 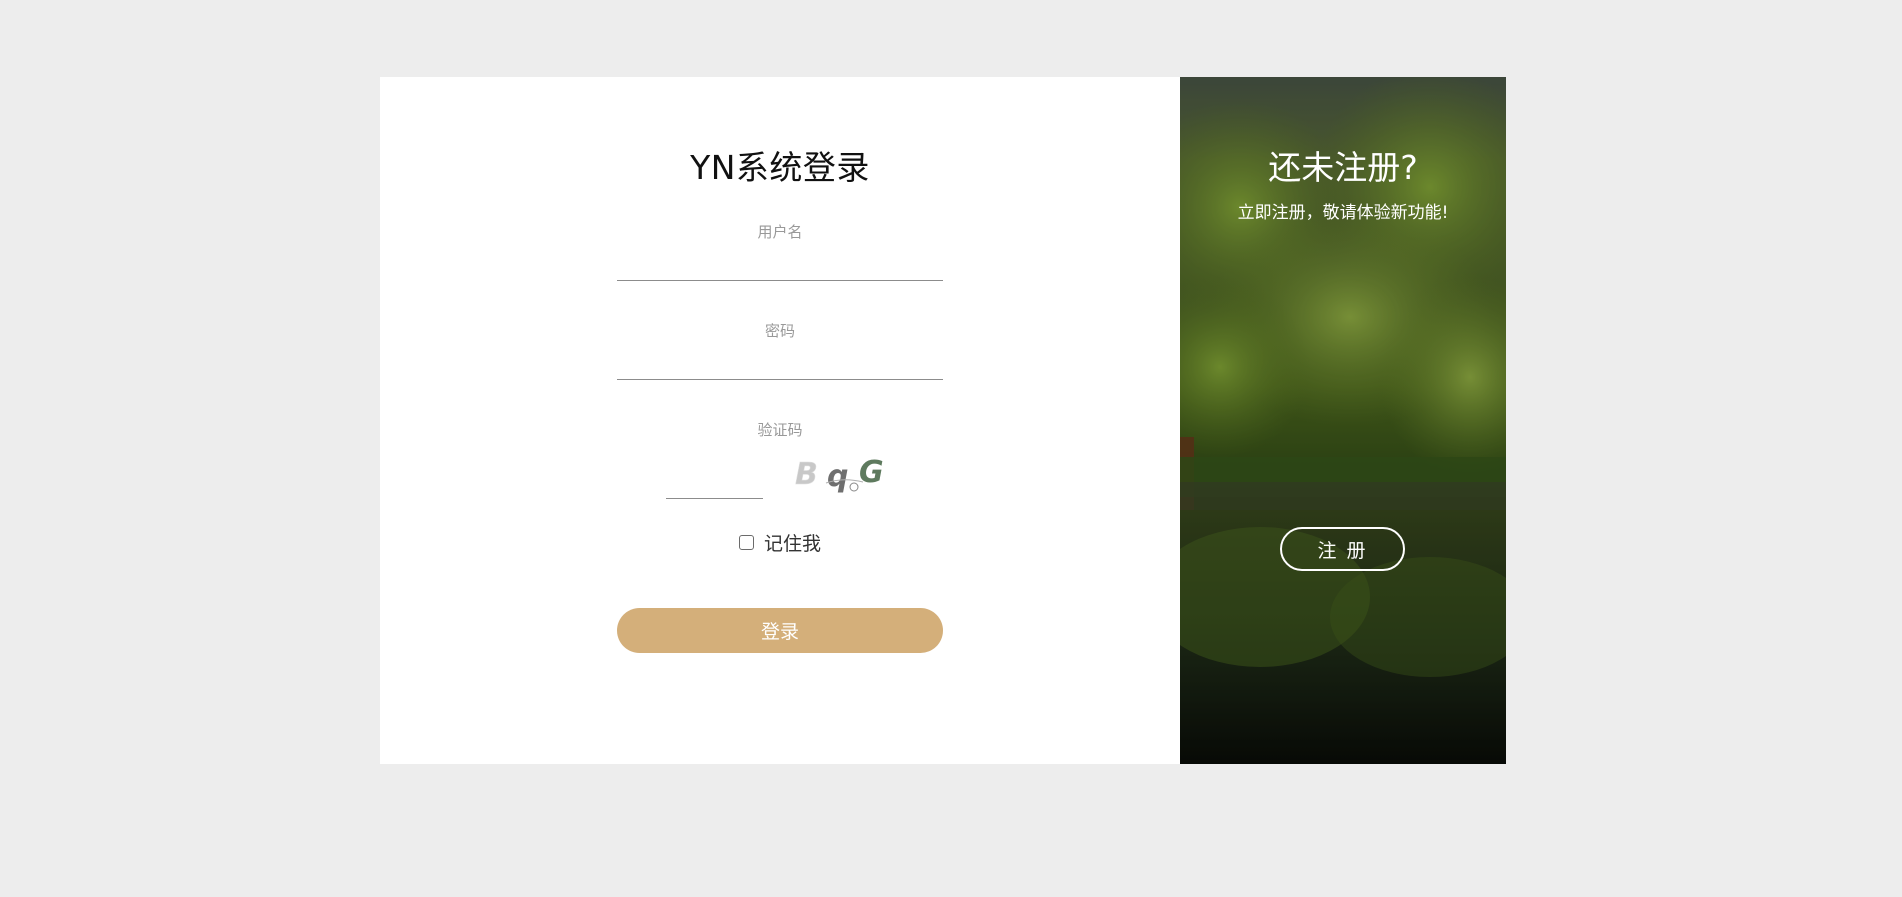 What do you see at coordinates (1342, 549) in the screenshot?
I see `register-button: 注 册` at bounding box center [1342, 549].